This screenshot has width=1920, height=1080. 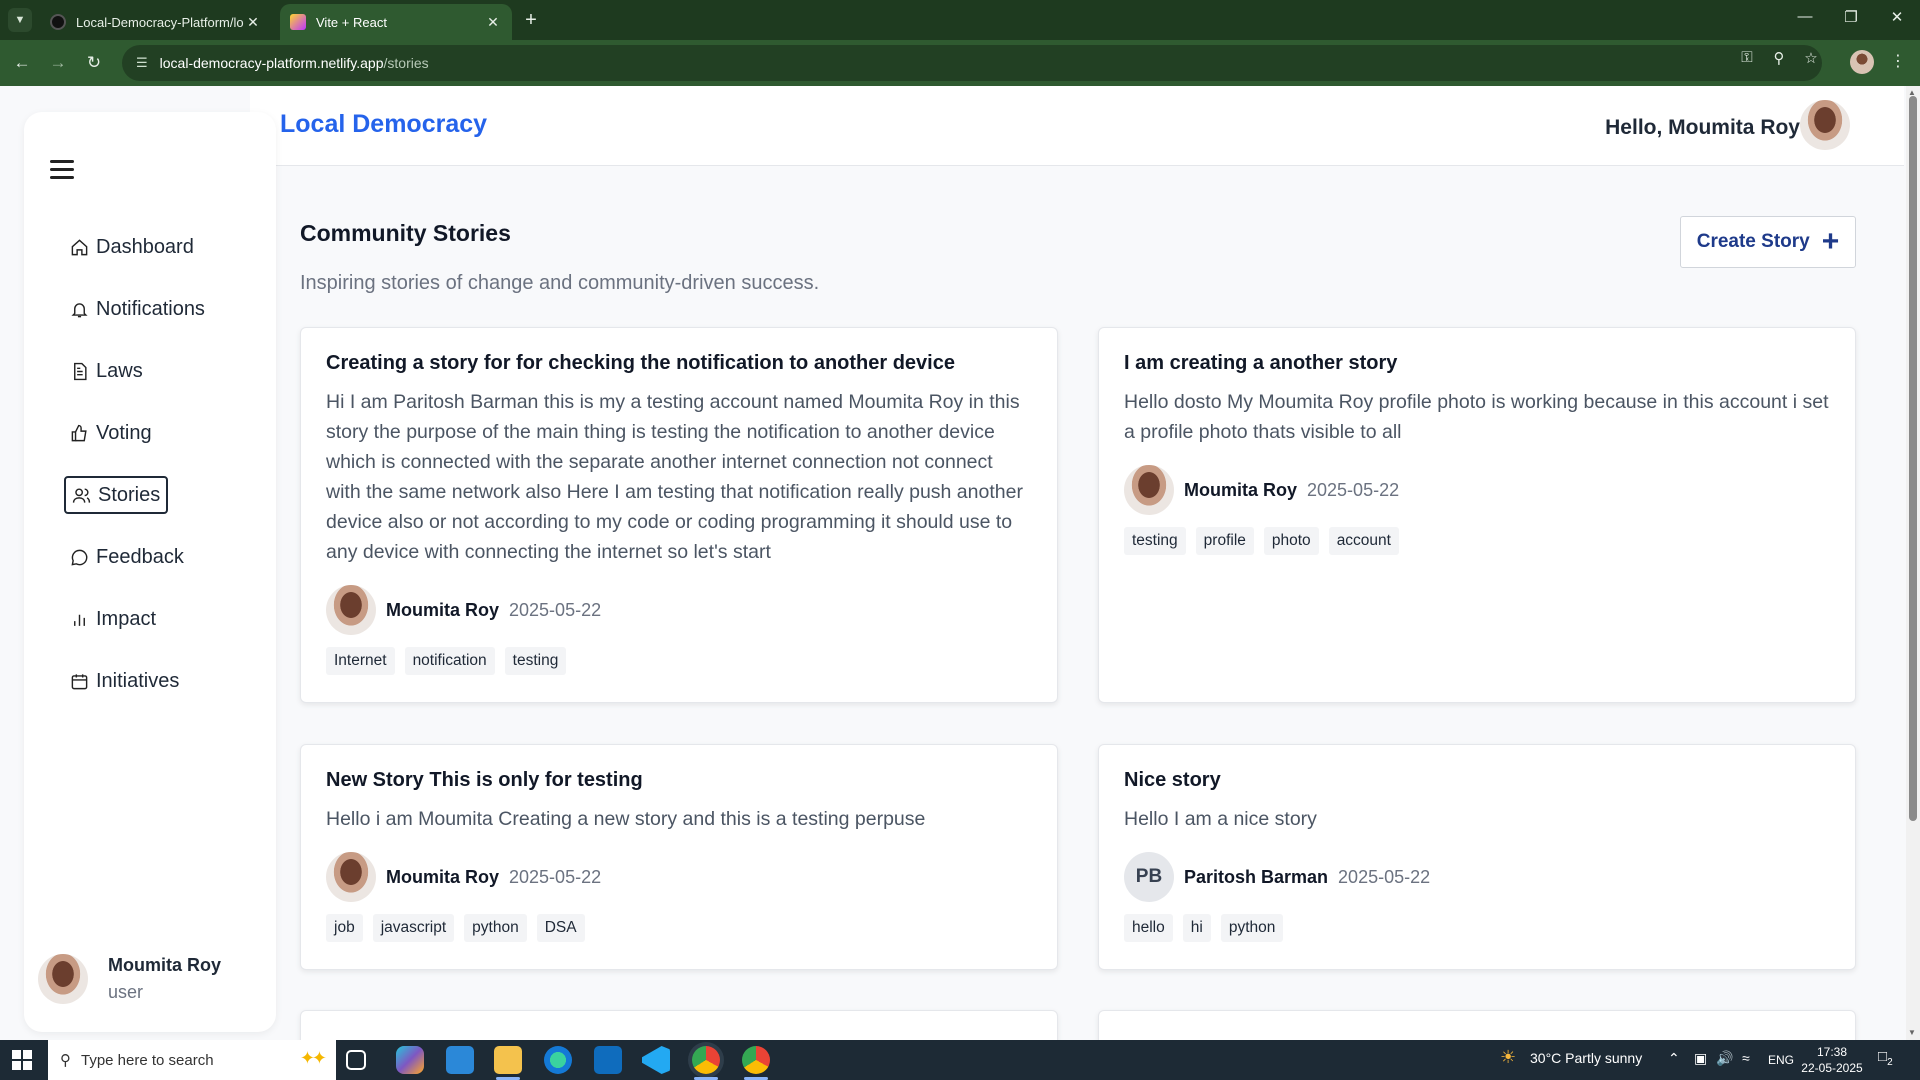 I want to click on sidebar-item-feedback: Feedback, so click(x=127, y=557).